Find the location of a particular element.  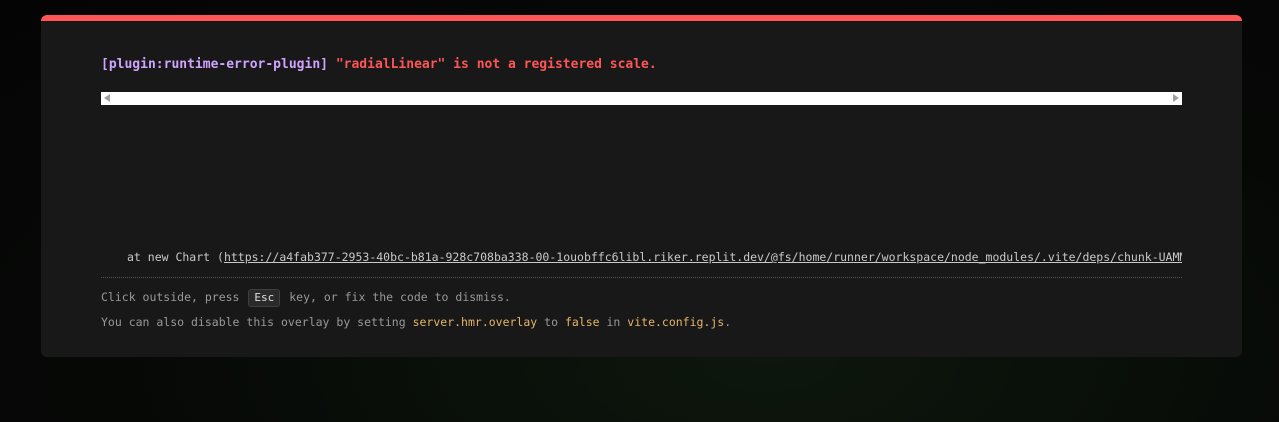

plugin-tag: [plugin:runtime-error-plugin] is located at coordinates (214, 64).